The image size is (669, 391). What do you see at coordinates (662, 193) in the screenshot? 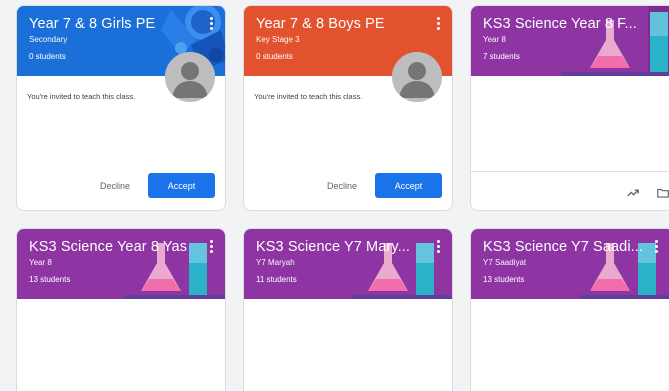
I see `folder-icon` at bounding box center [662, 193].